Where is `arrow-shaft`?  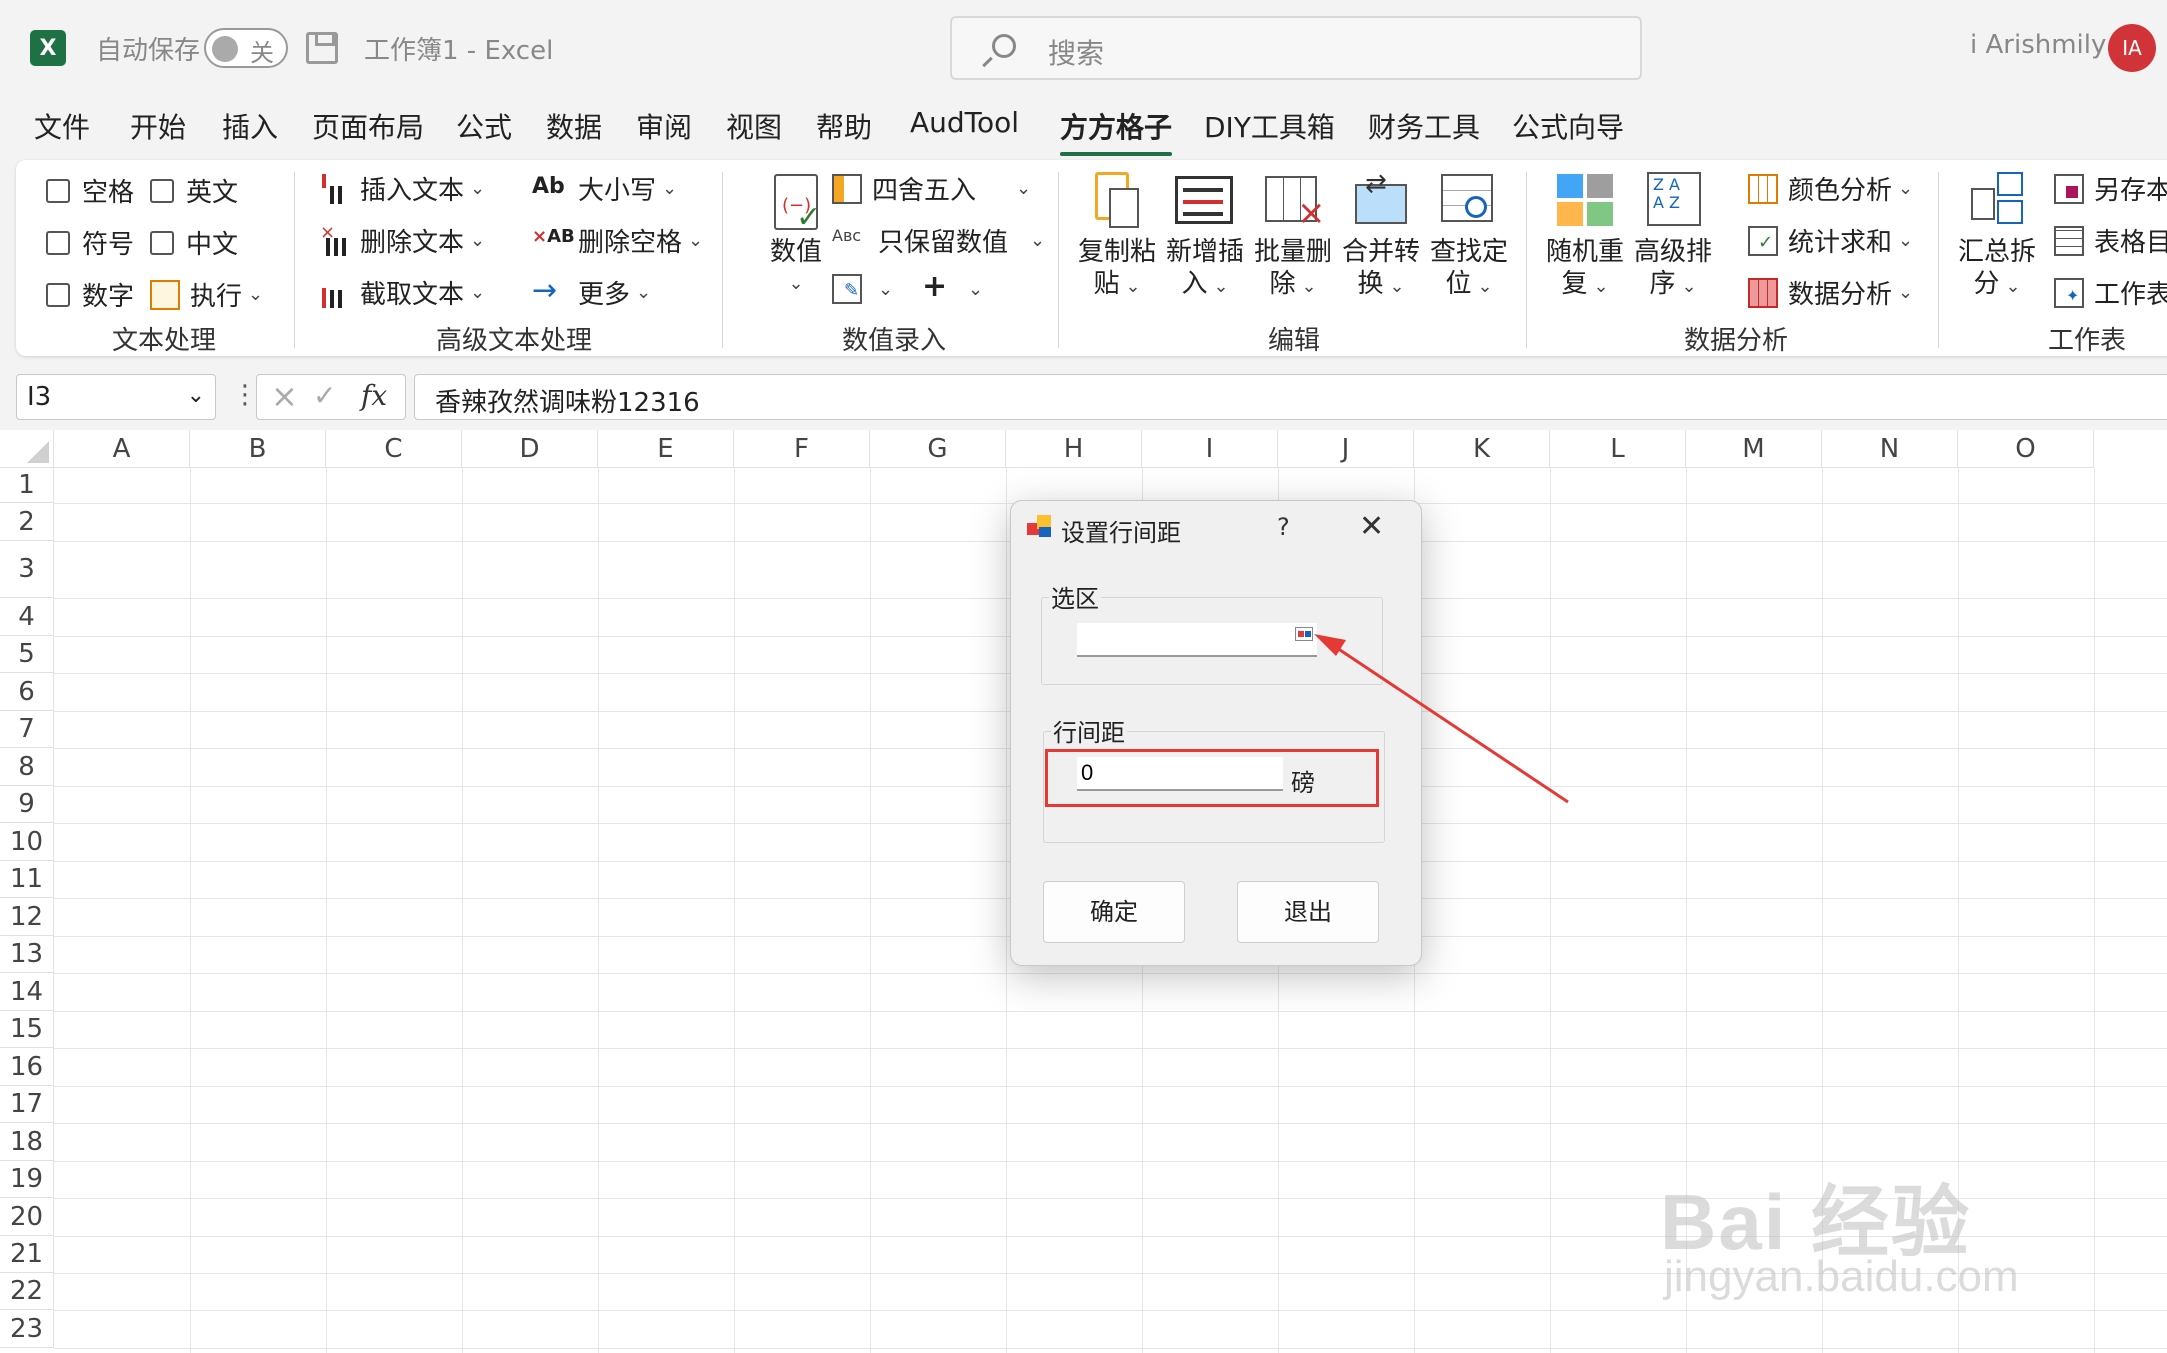 arrow-shaft is located at coordinates (1451, 724).